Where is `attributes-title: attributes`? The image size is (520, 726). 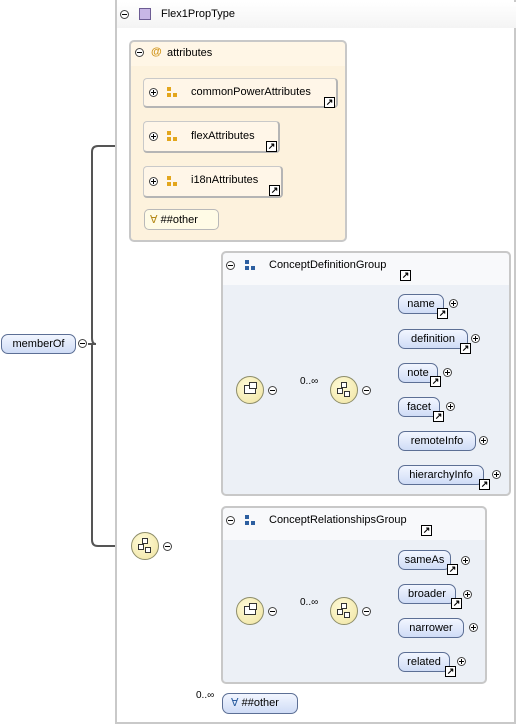 attributes-title: attributes is located at coordinates (190, 53).